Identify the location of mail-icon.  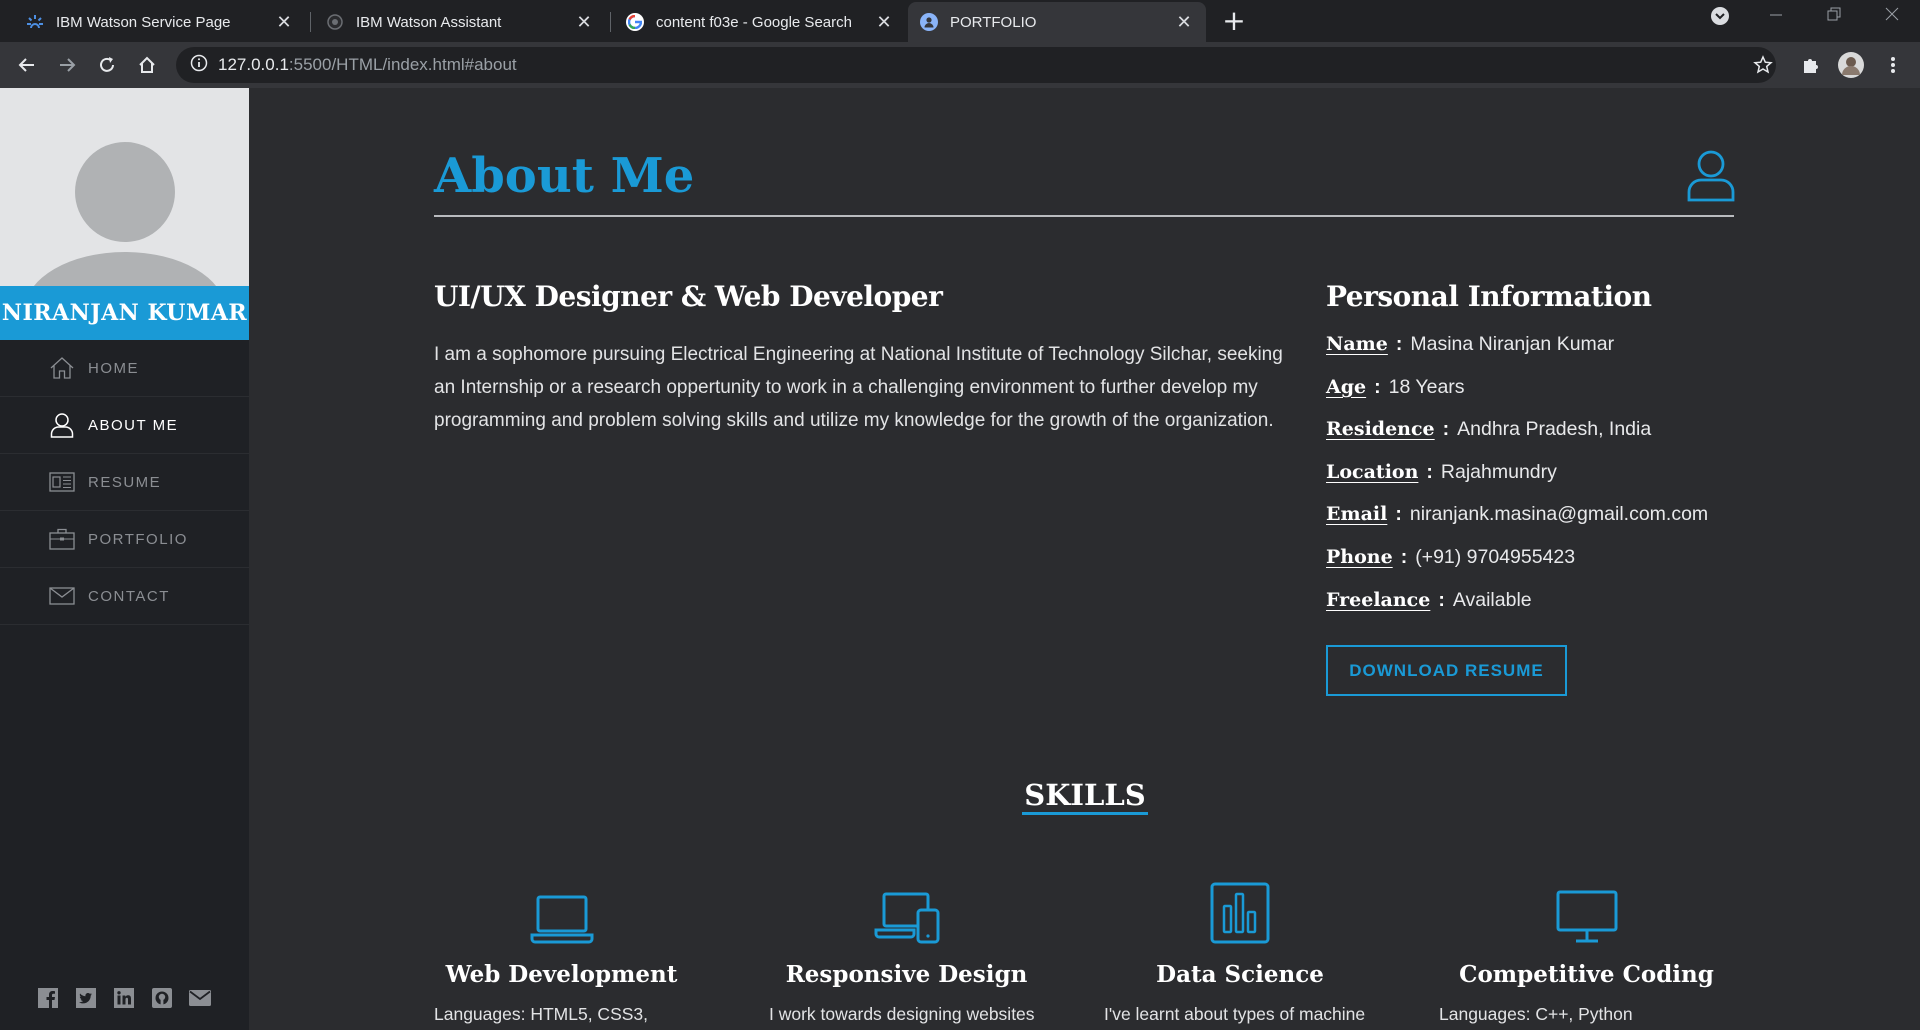
(200, 998).